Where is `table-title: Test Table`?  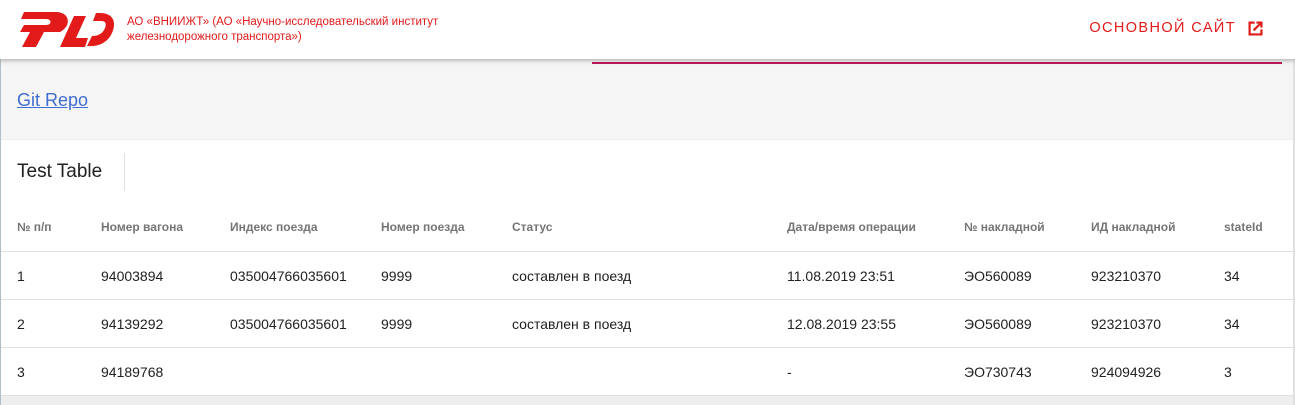 table-title: Test Table is located at coordinates (60, 171).